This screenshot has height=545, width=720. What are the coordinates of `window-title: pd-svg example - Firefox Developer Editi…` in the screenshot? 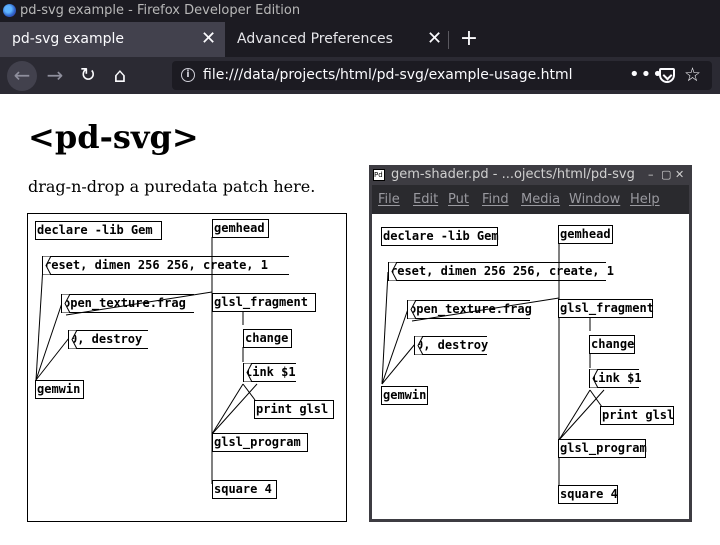 It's located at (160, 10).